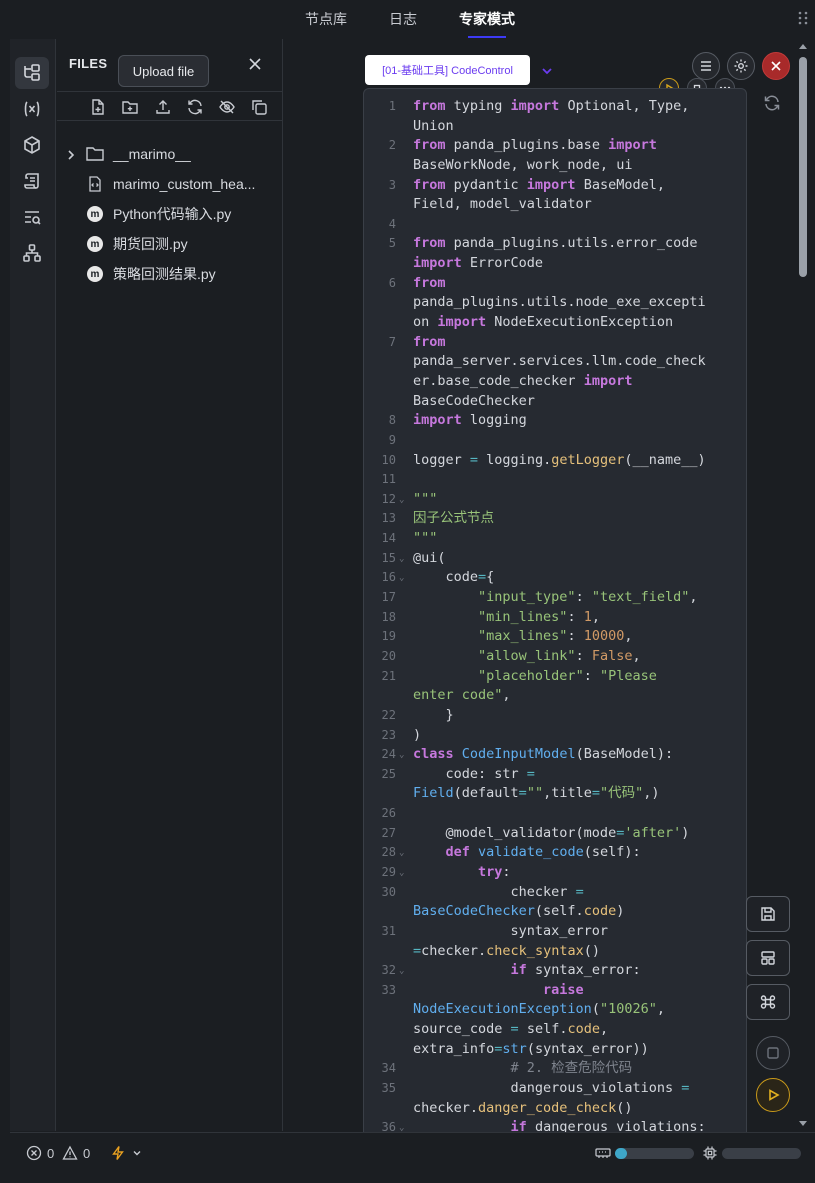 The image size is (815, 1183). I want to click on code-line: on import NodeExecutionException, so click(555, 323).